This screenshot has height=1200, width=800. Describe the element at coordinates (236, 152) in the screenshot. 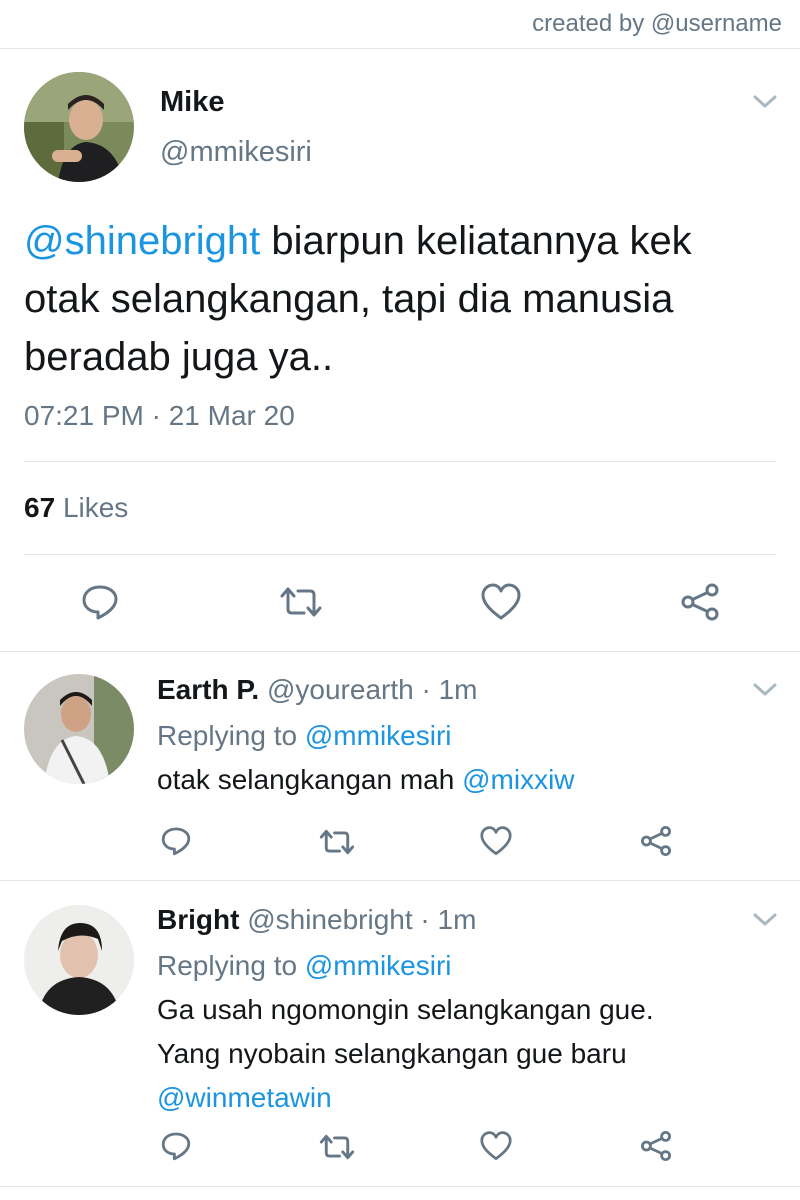

I see `author-handle: @mmikesiri` at that location.